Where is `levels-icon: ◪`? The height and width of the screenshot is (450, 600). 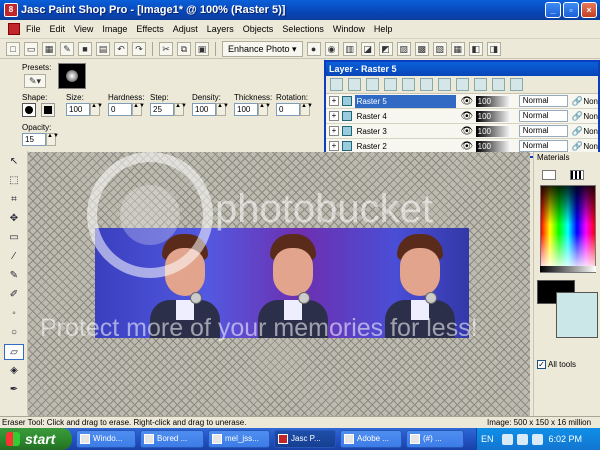 levels-icon: ◪ is located at coordinates (367, 48).